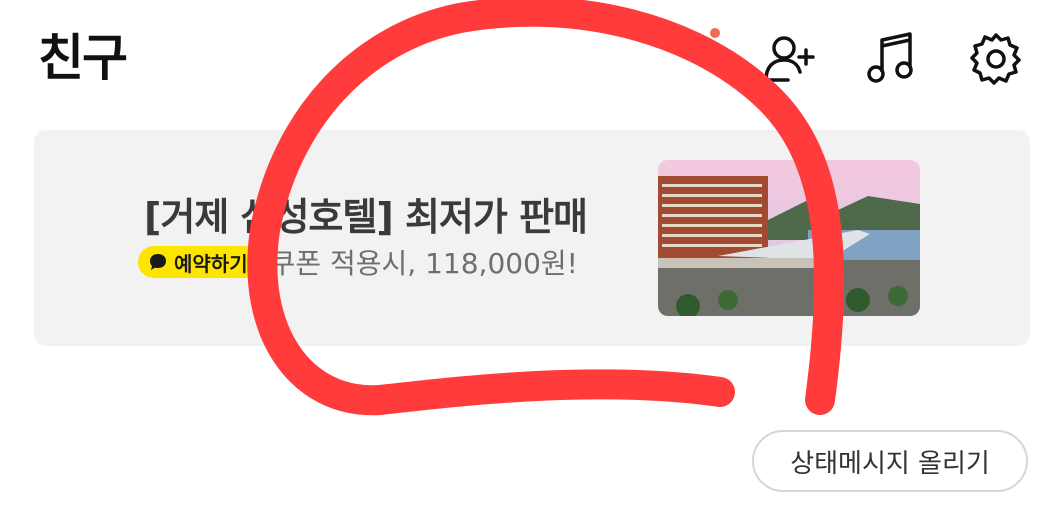  I want to click on banner-subtitle-row: 예약하기 쿠폰 적용시, 118,000원!, so click(358, 262).